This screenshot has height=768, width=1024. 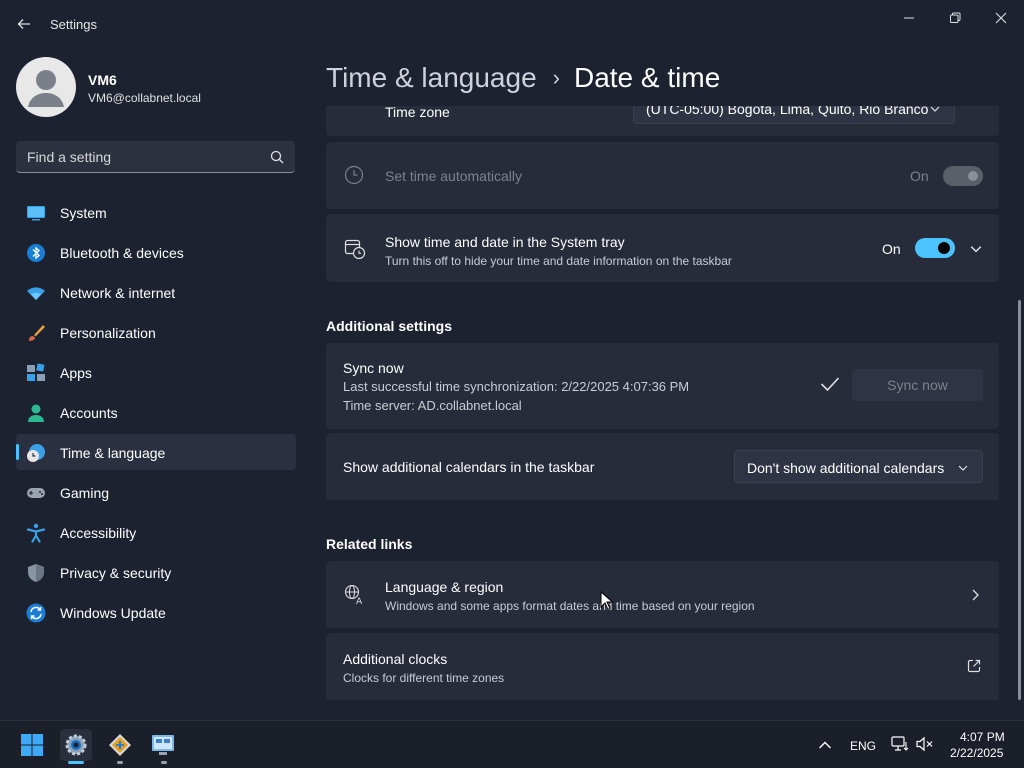 I want to click on sidebar-item-label: Personalization, so click(x=108, y=333).